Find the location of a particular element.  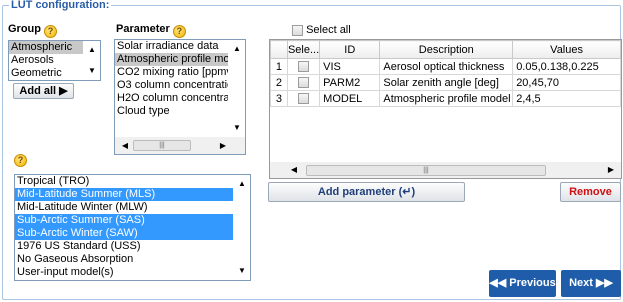

models-help-icon: ? is located at coordinates (20, 160).